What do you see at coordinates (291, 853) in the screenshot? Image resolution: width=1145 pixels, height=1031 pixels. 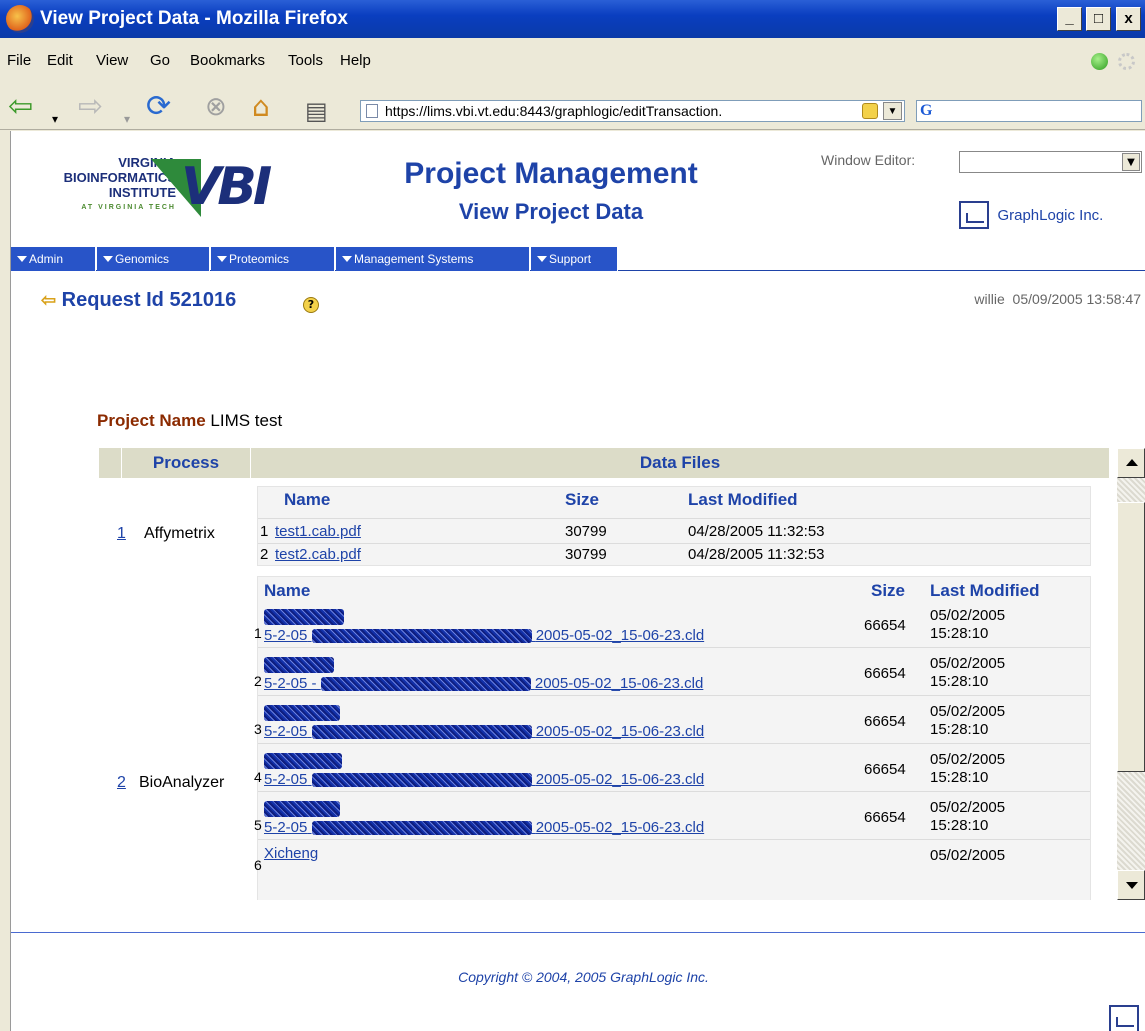 I see `file-link: Xicheng` at bounding box center [291, 853].